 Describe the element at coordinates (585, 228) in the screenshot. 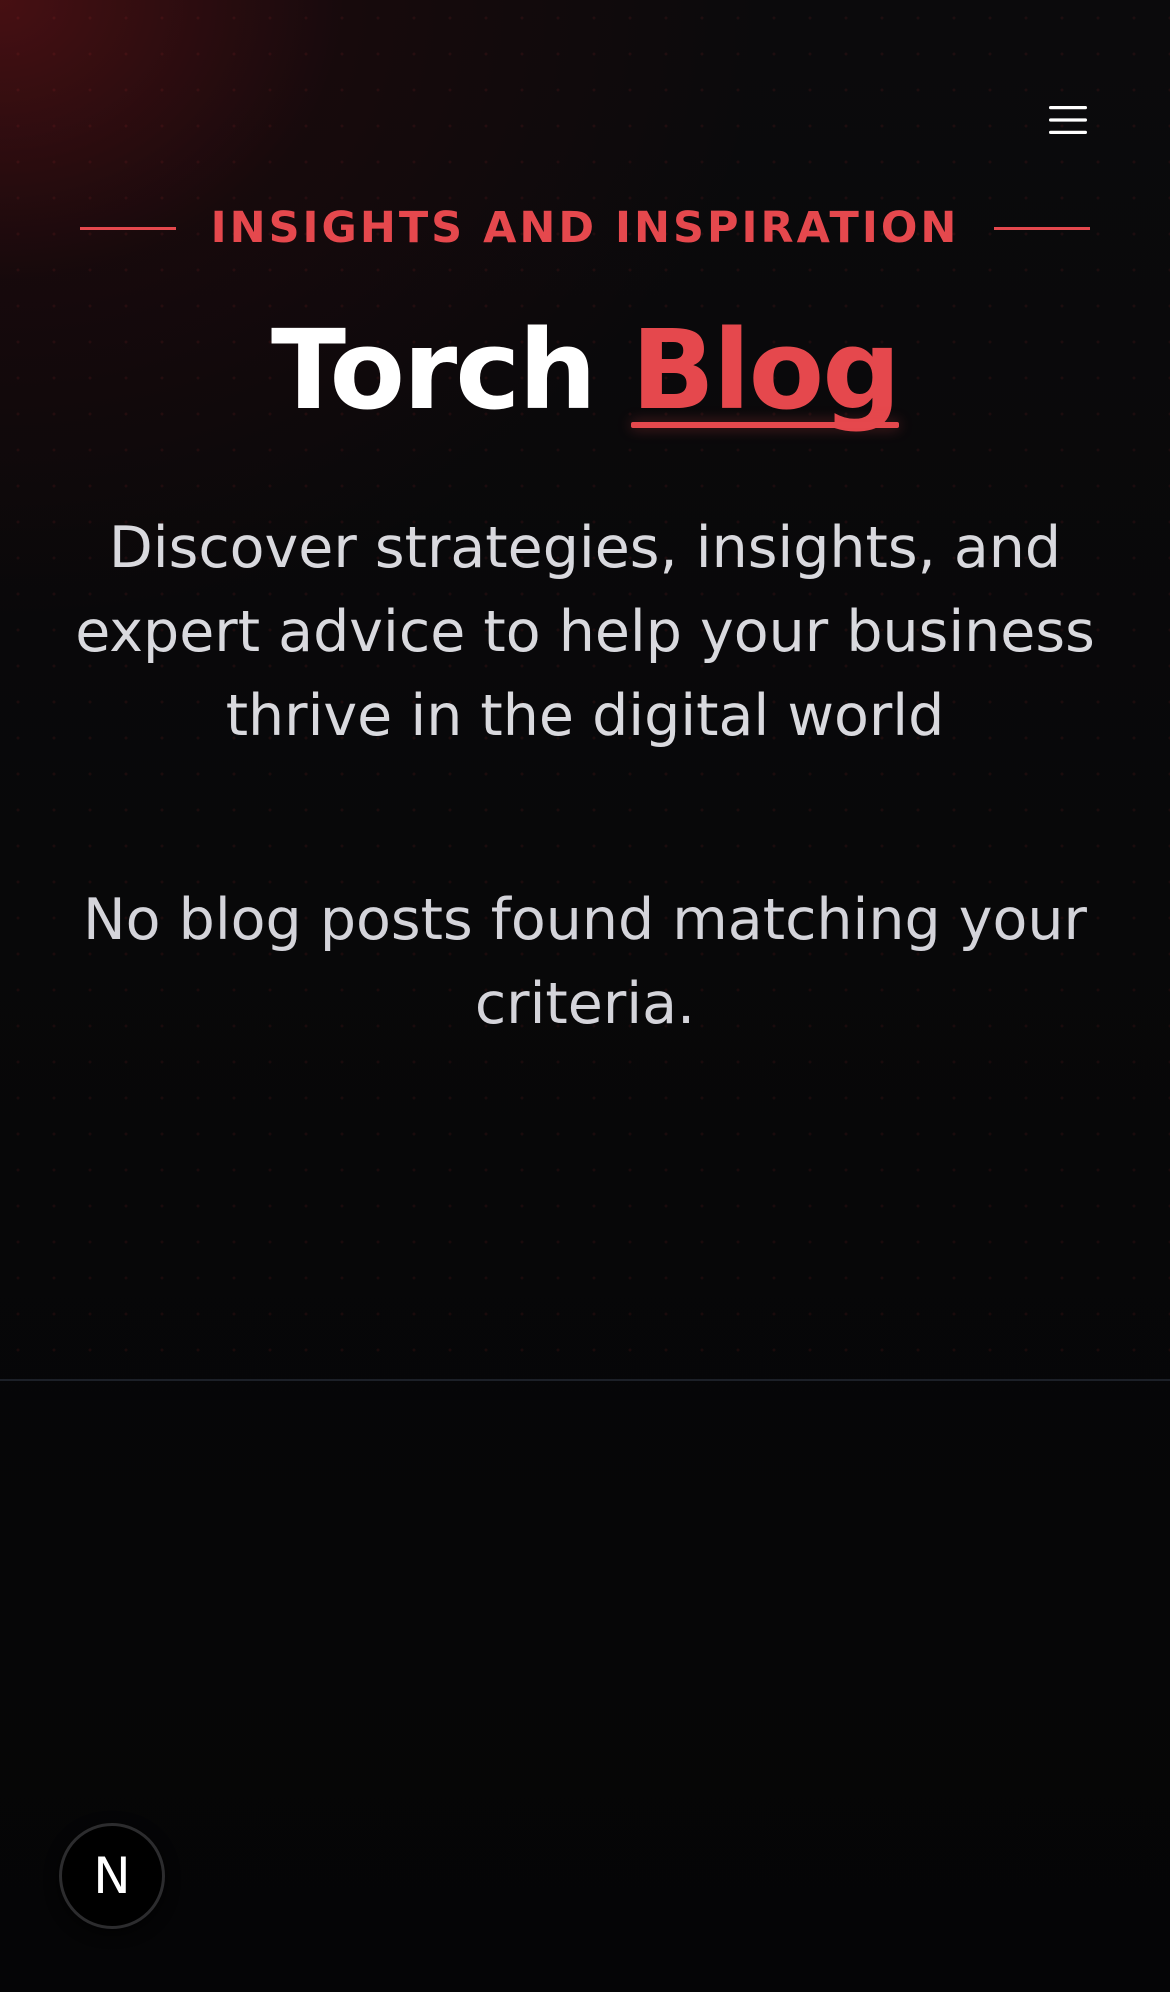

I see `hero-eyebrow: INSIGHTS AND INSPIRATION` at that location.